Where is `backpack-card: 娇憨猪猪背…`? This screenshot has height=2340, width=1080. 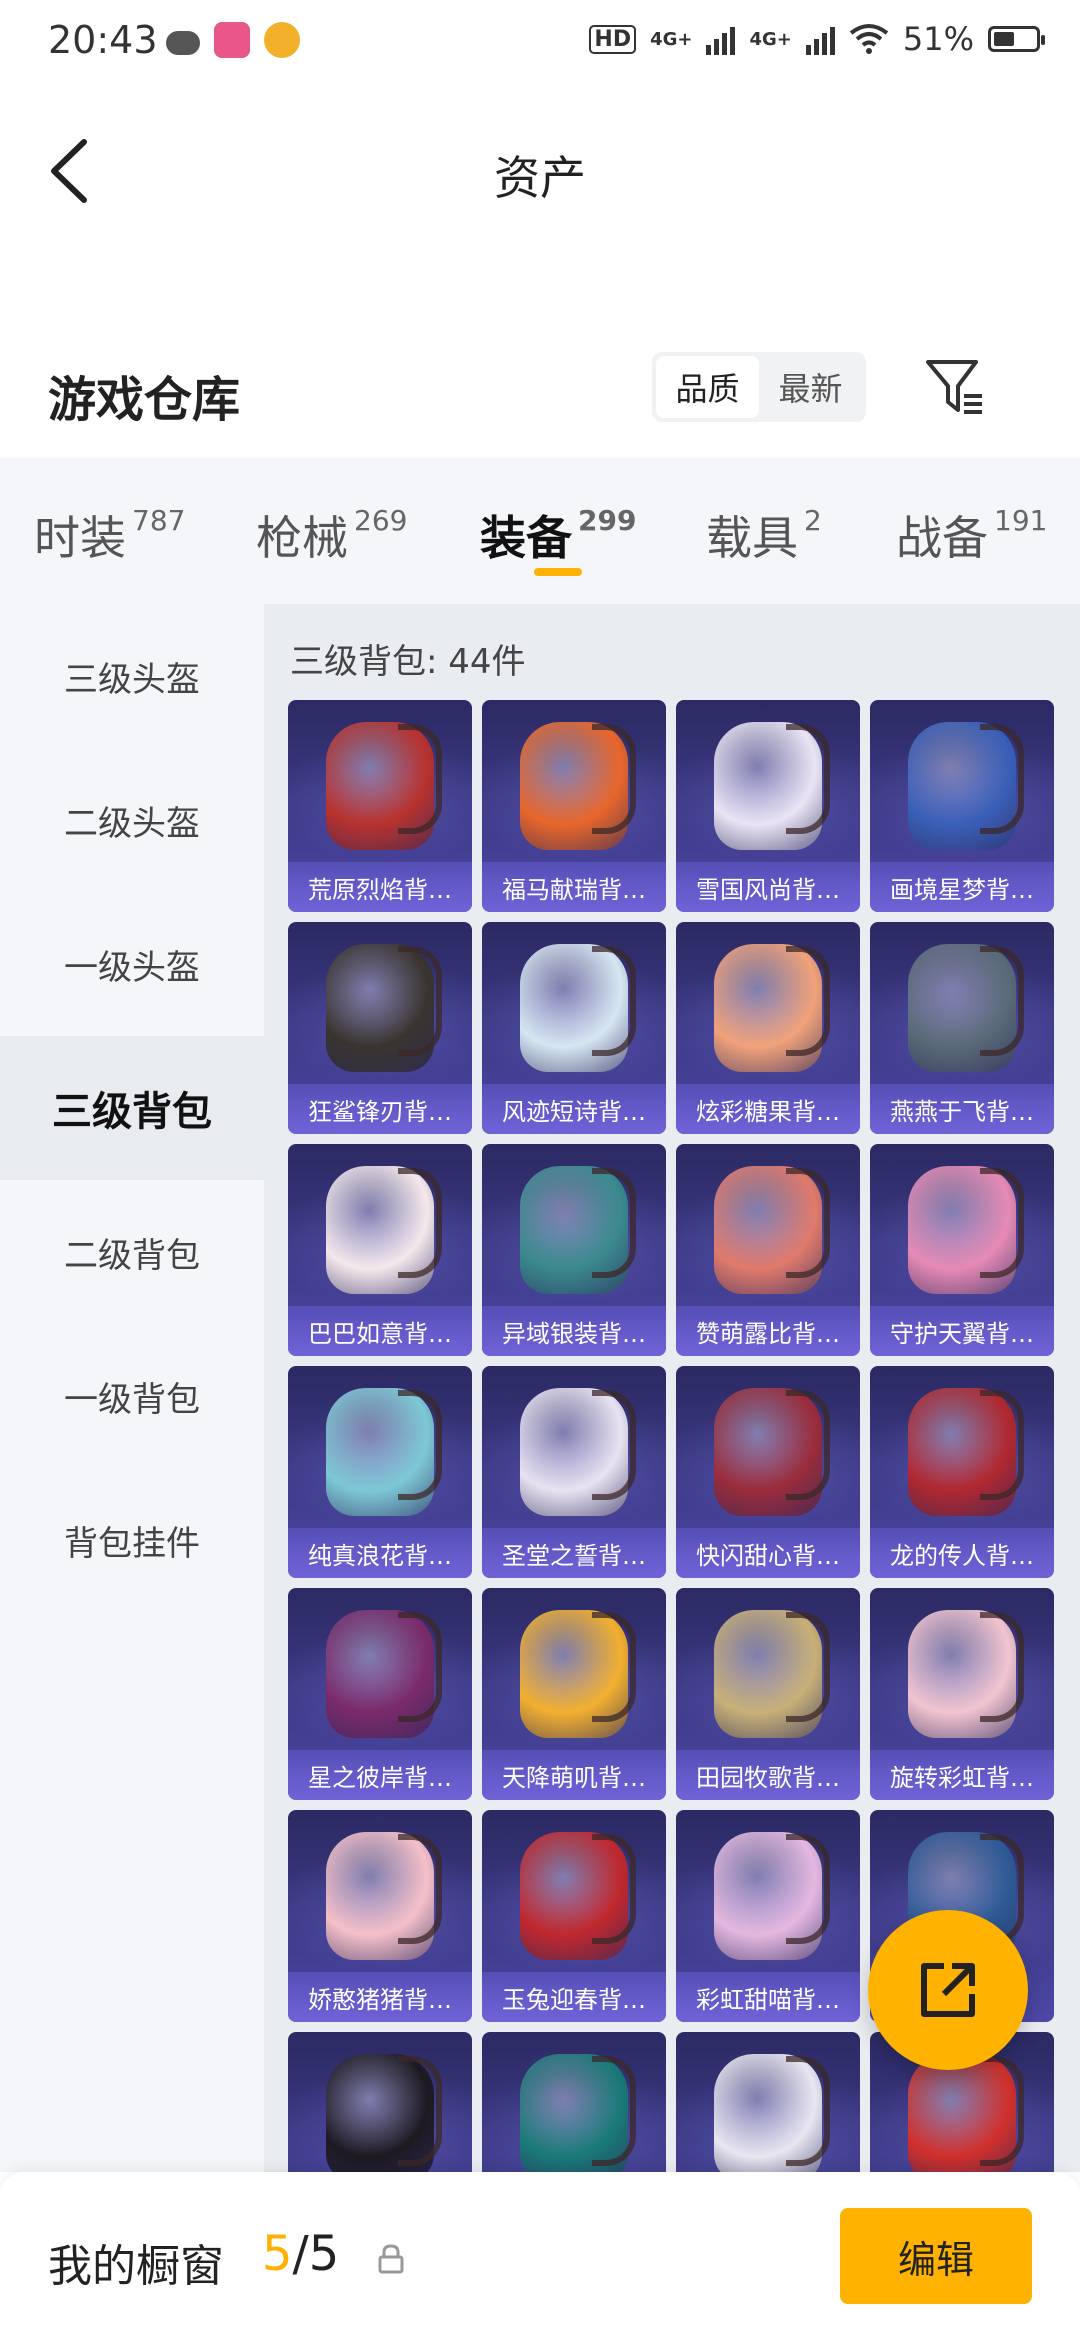 backpack-card: 娇憨猪猪背… is located at coordinates (380, 1916).